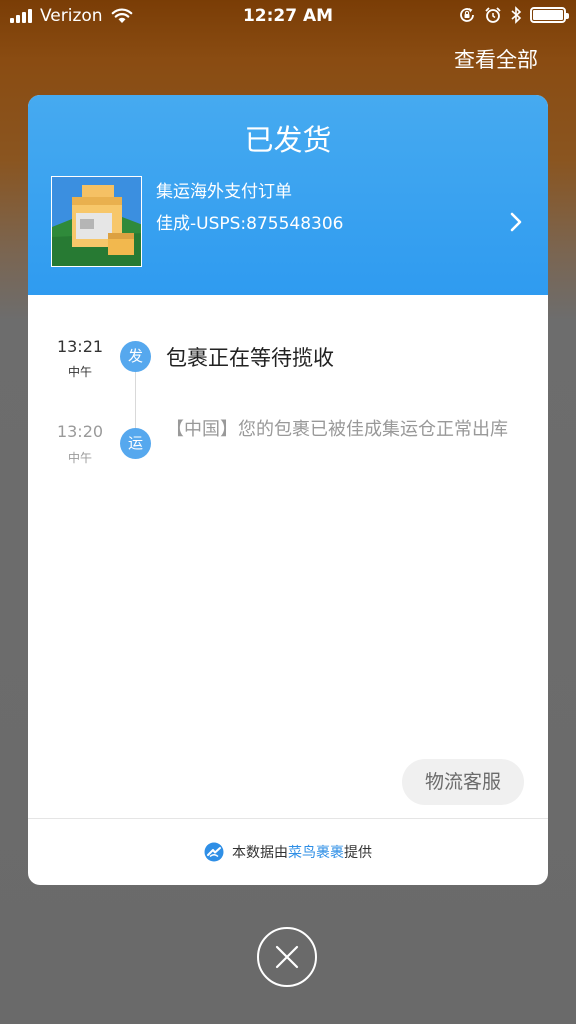  I want to click on order-number: 佳成-USPS:875548306, so click(250, 224).